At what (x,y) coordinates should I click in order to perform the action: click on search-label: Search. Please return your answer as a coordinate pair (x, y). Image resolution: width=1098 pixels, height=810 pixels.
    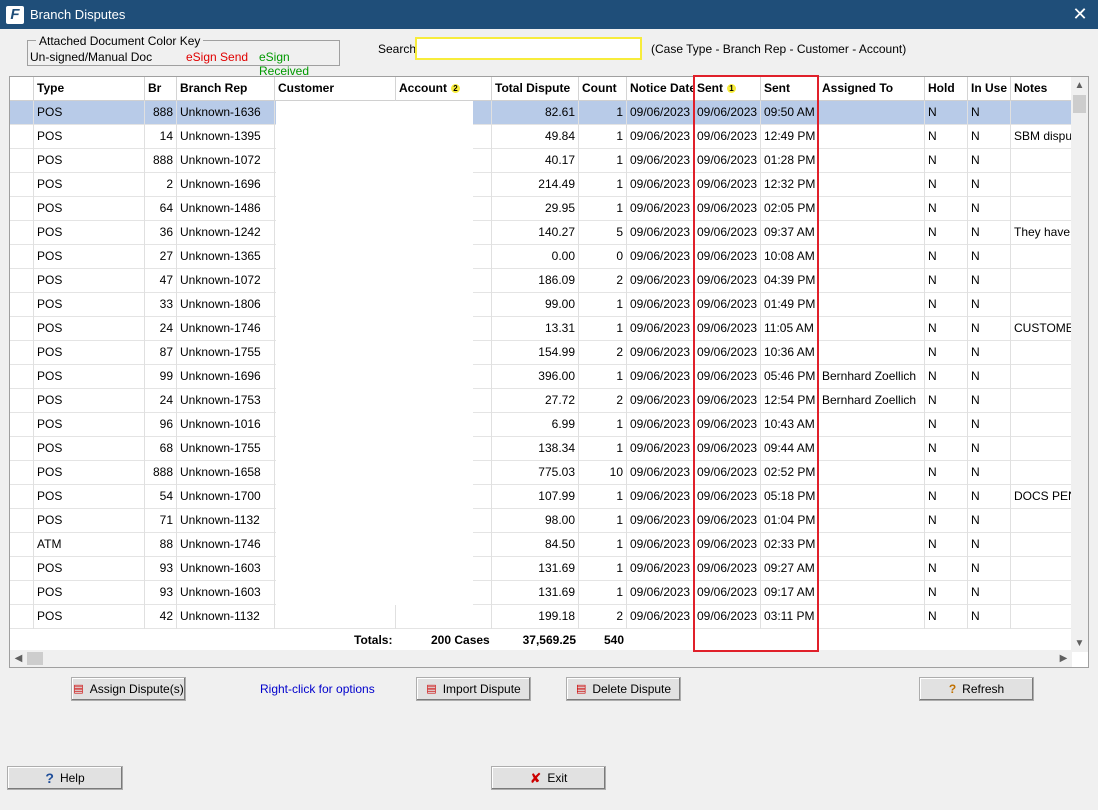
    Looking at the image, I should click on (397, 49).